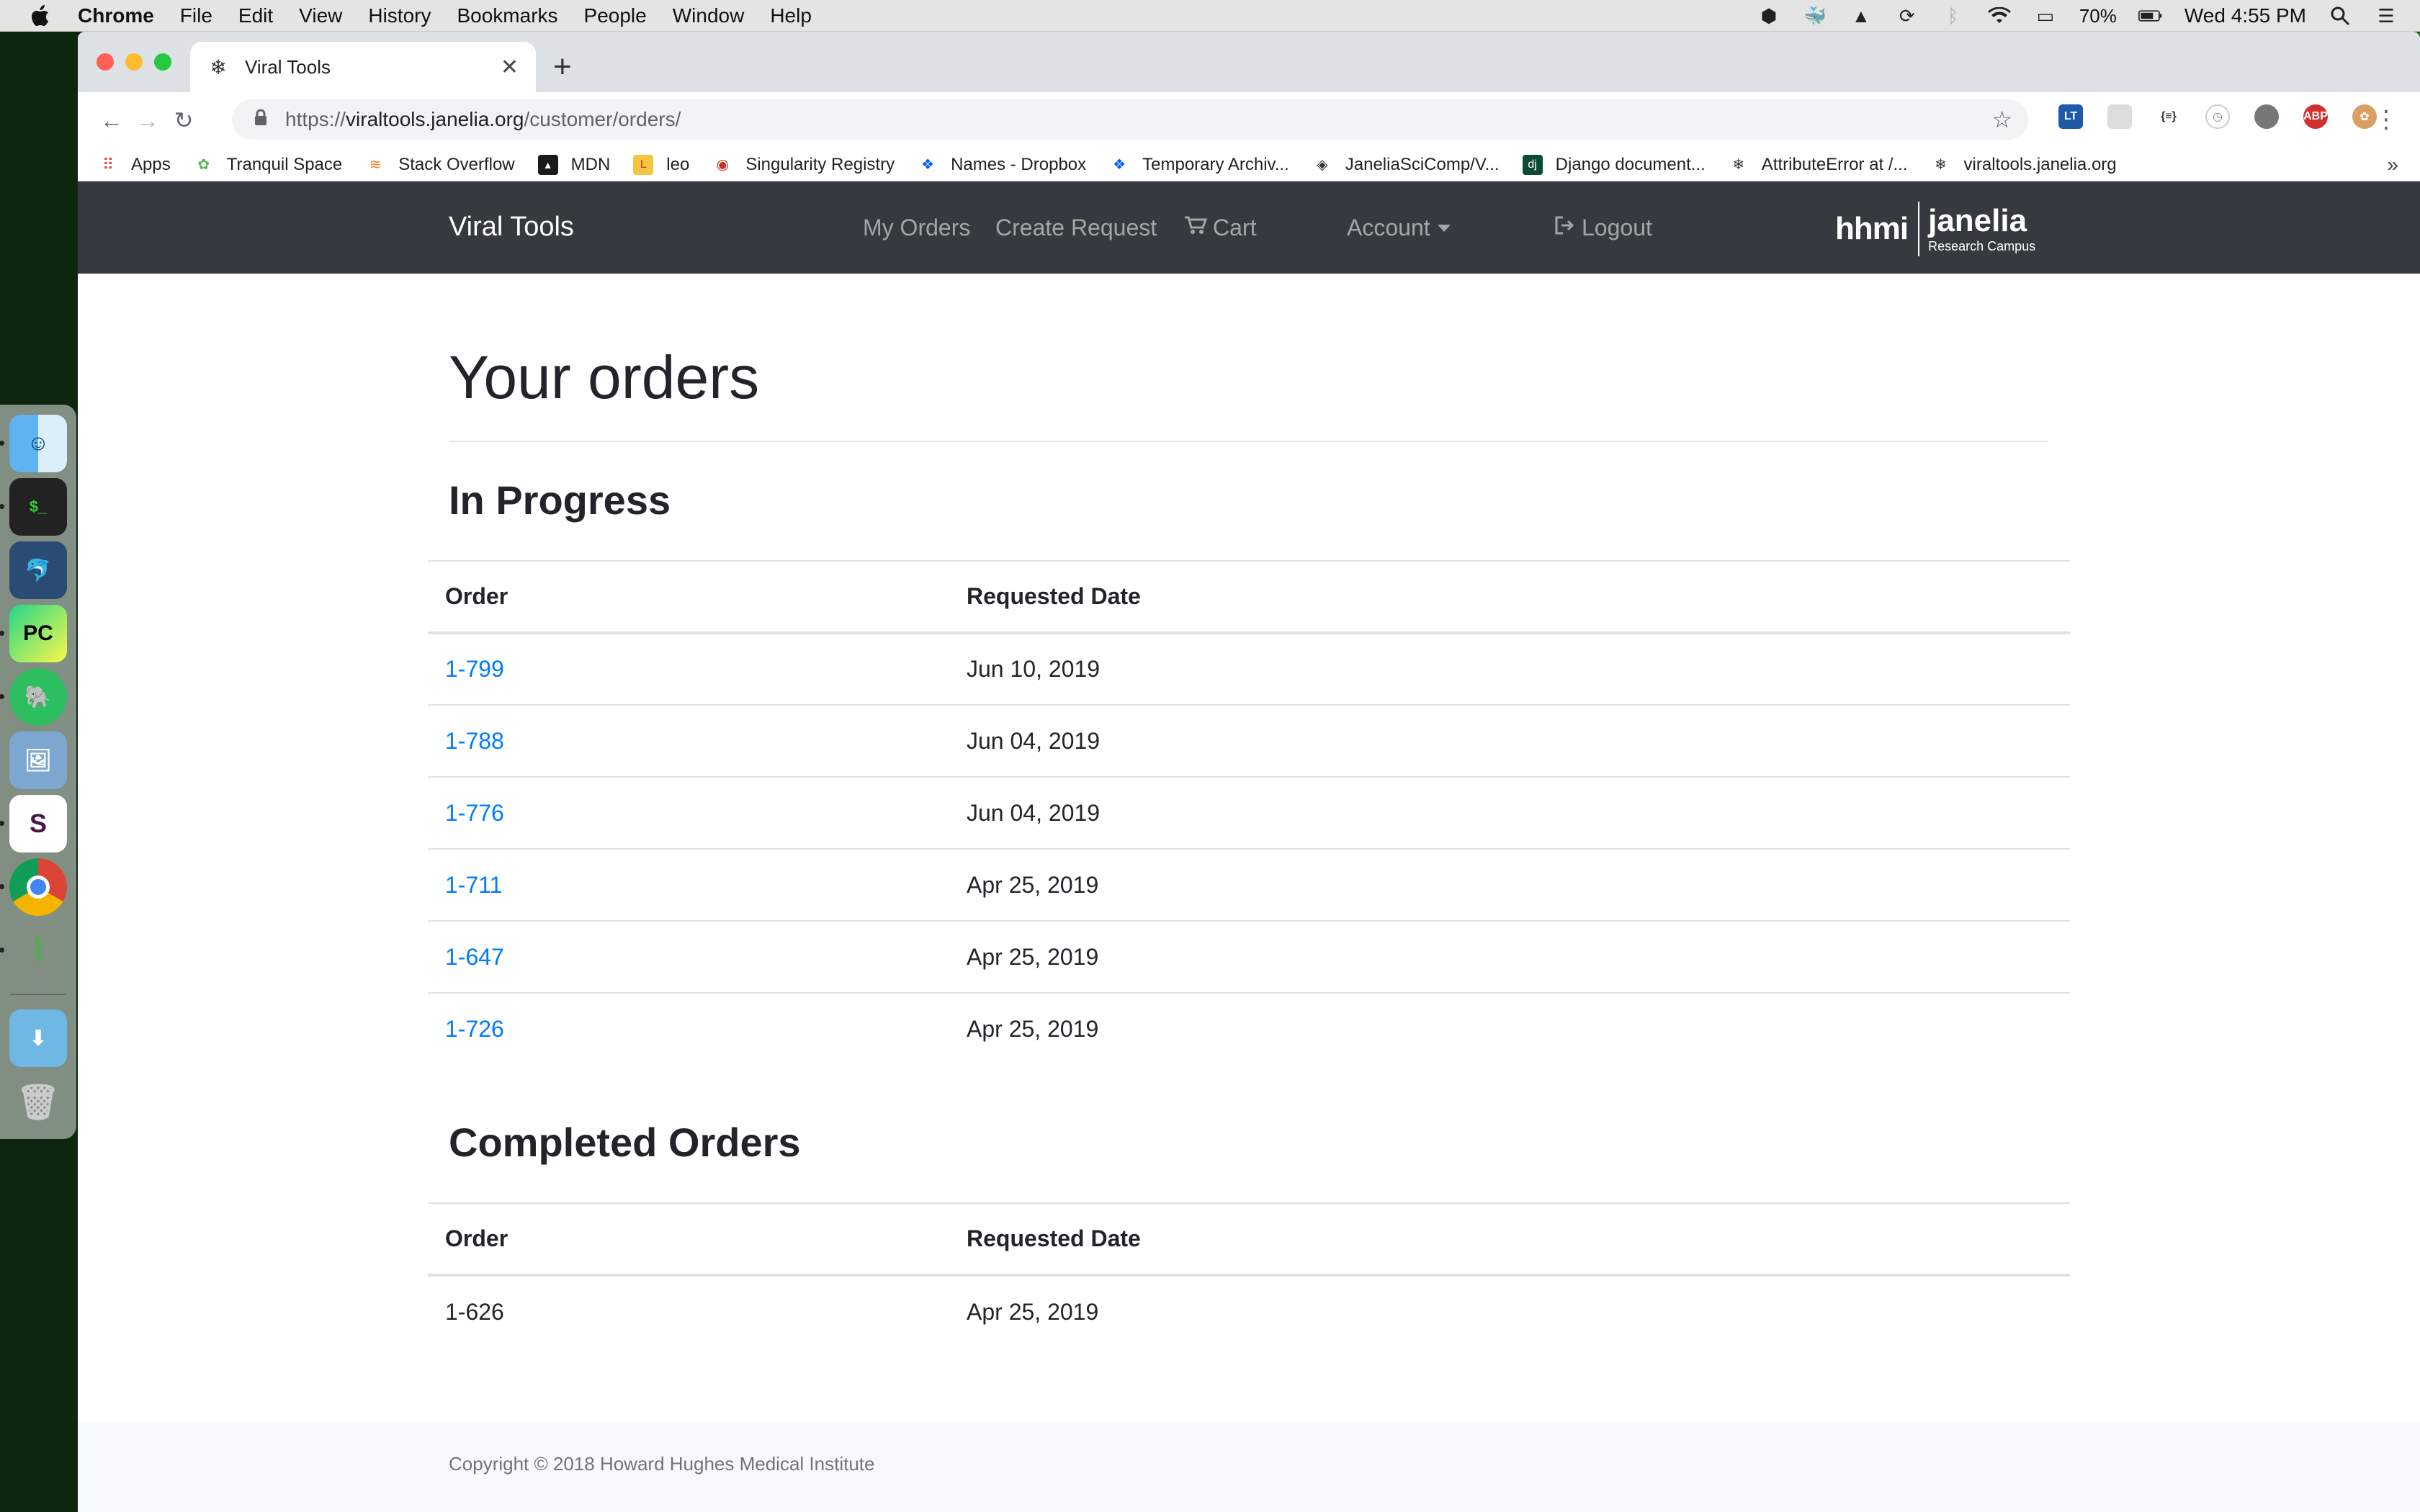  Describe the element at coordinates (1220, 228) in the screenshot. I see `nav-cart: Cart` at that location.